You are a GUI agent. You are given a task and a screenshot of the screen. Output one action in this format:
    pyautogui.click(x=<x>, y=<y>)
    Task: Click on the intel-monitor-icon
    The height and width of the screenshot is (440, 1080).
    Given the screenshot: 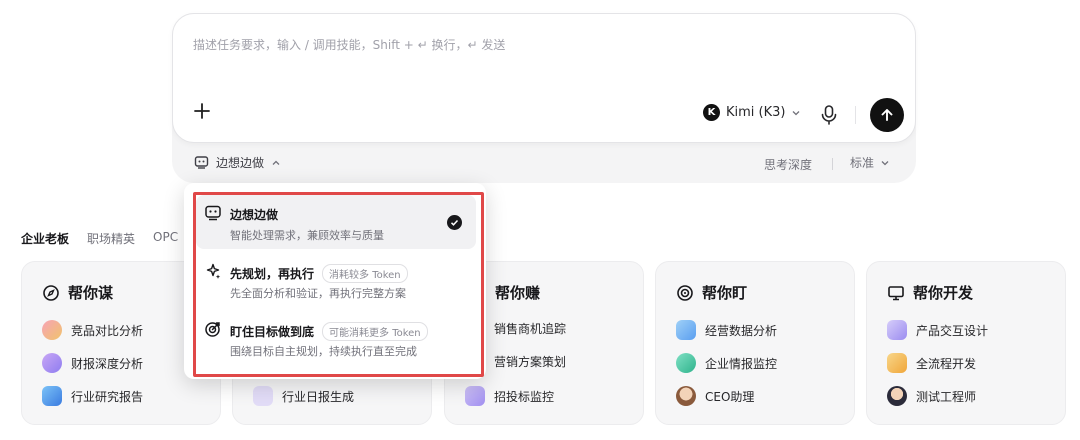 What is the action you would take?
    pyautogui.click(x=686, y=363)
    